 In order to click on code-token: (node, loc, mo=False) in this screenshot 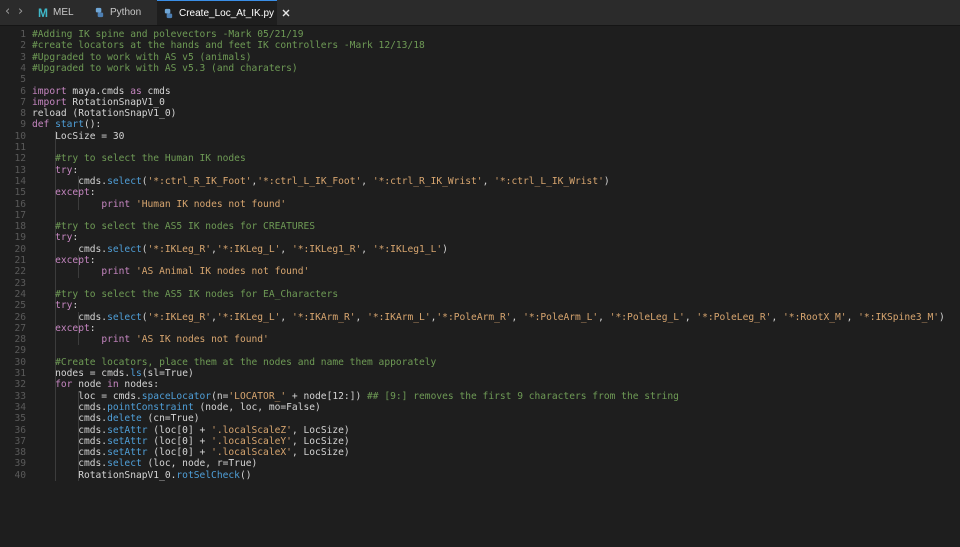, I will do `click(257, 407)`.